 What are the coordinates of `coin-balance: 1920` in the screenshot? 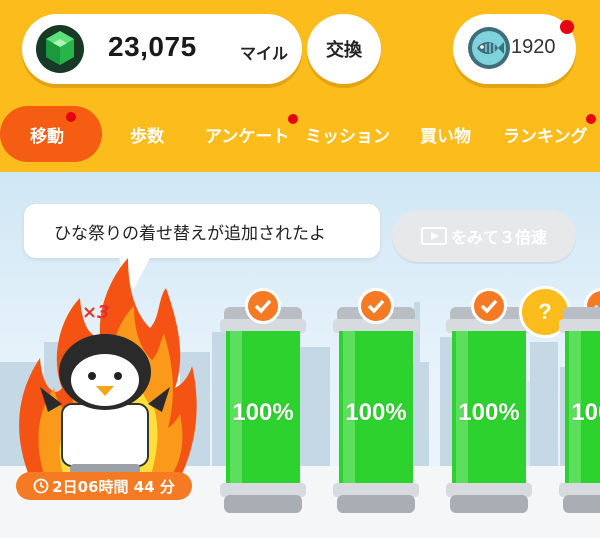 It's located at (514, 49).